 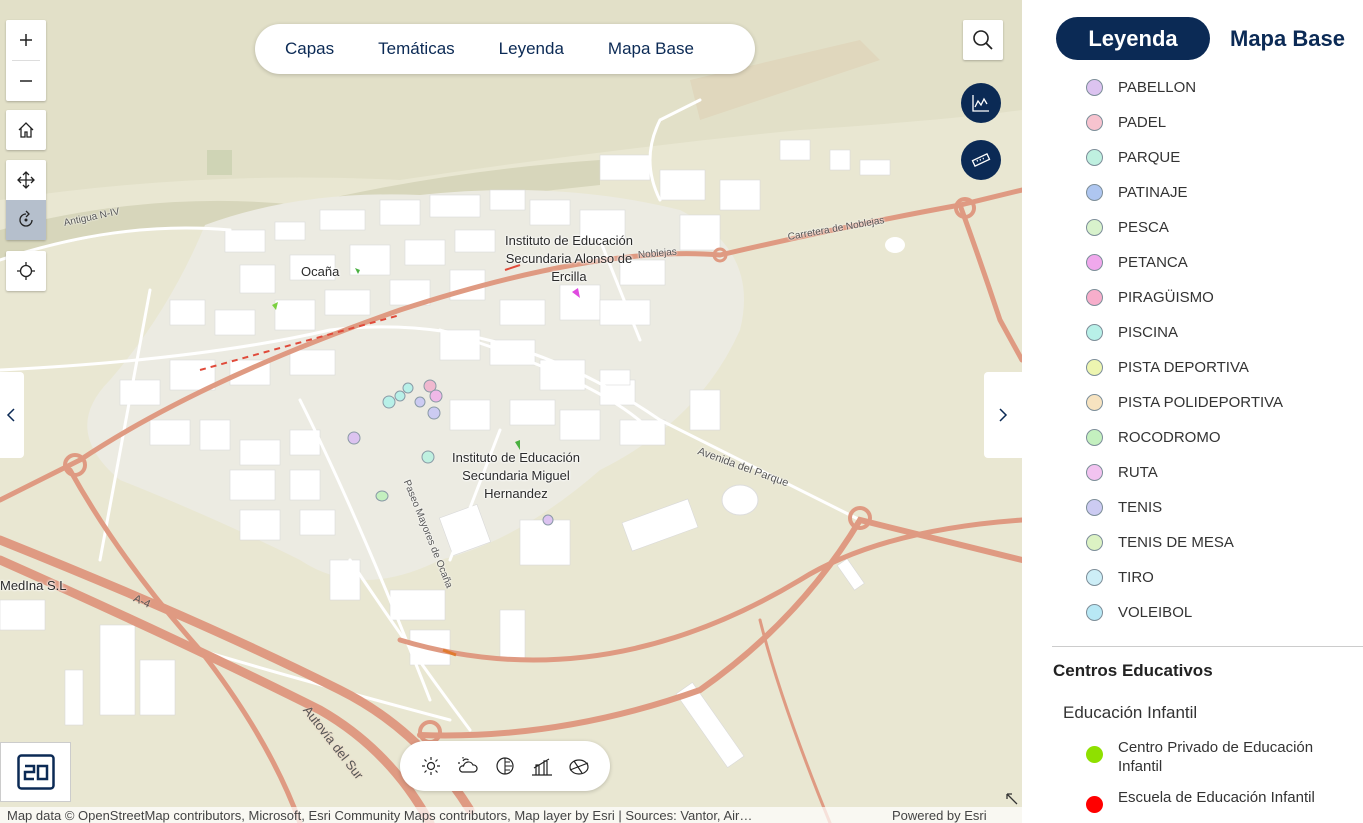 I want to click on nav-mapa-base: Mapa Base, so click(x=651, y=49).